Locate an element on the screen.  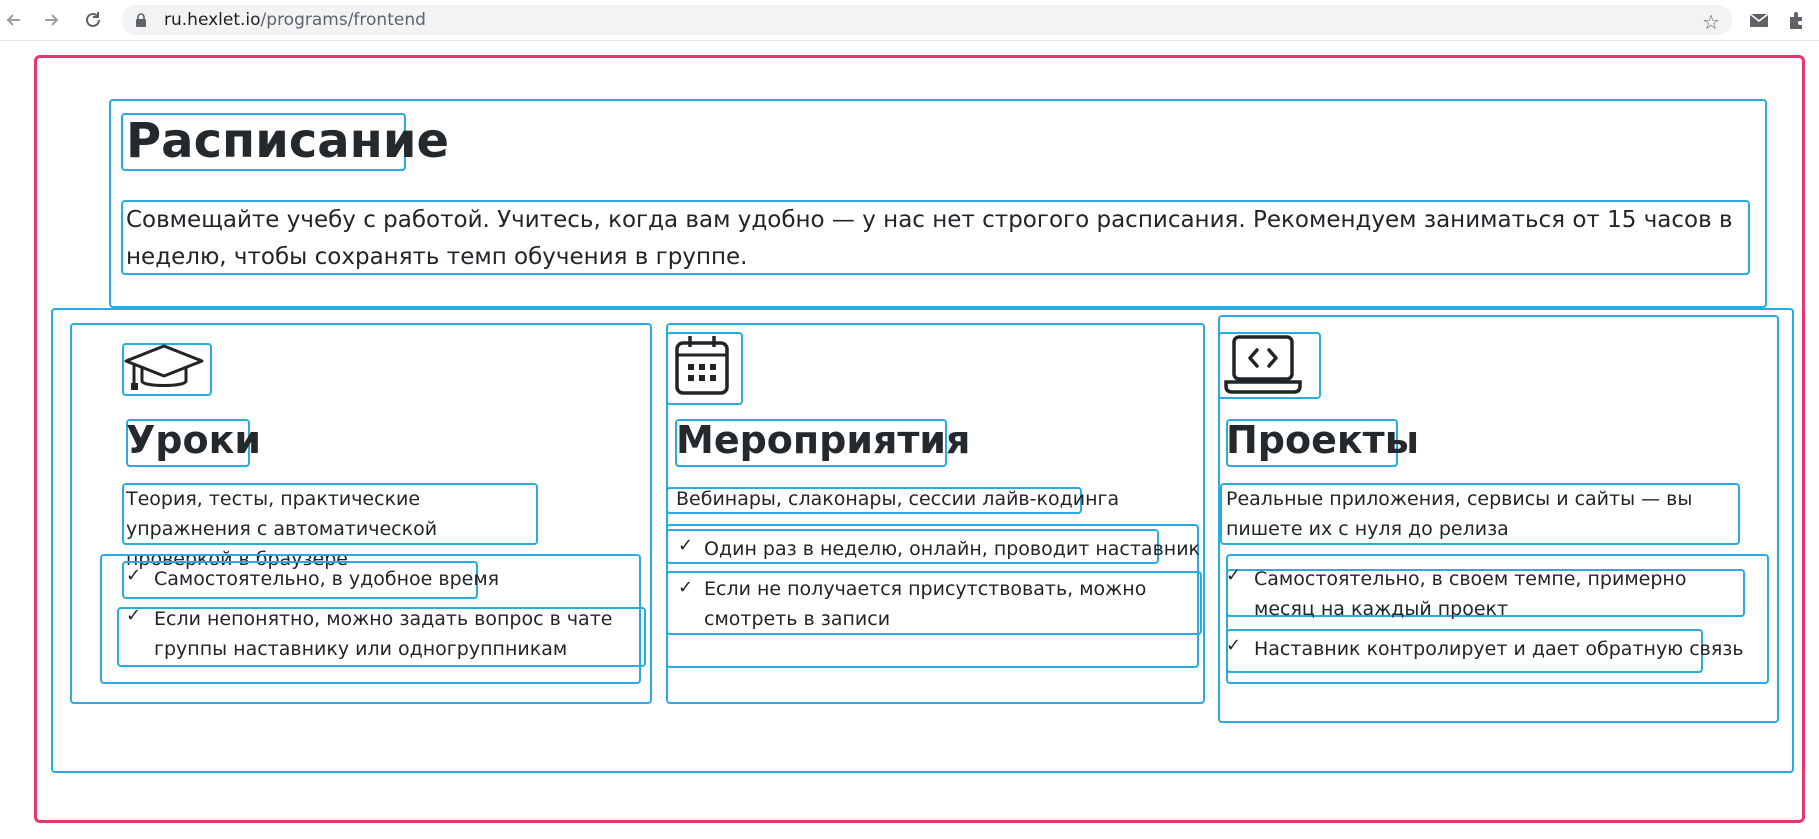
url-path: /programs/frontend is located at coordinates (343, 20).